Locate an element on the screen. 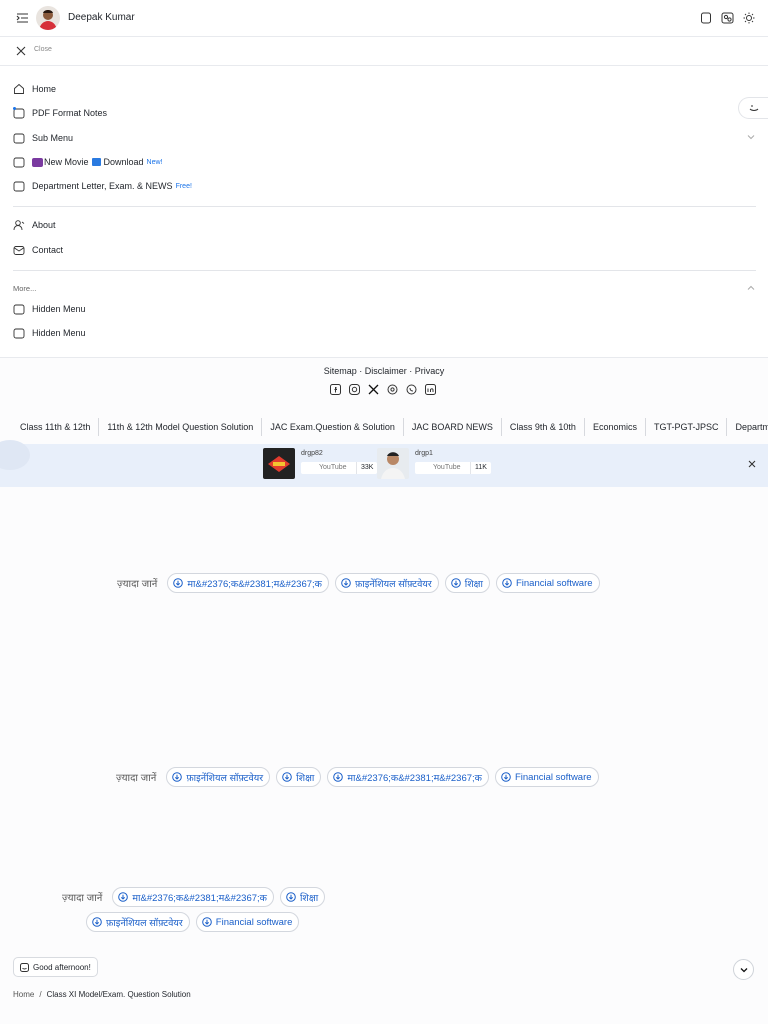 Image resolution: width=768 pixels, height=1024 pixels. channel-name: drgp82 is located at coordinates (312, 453).